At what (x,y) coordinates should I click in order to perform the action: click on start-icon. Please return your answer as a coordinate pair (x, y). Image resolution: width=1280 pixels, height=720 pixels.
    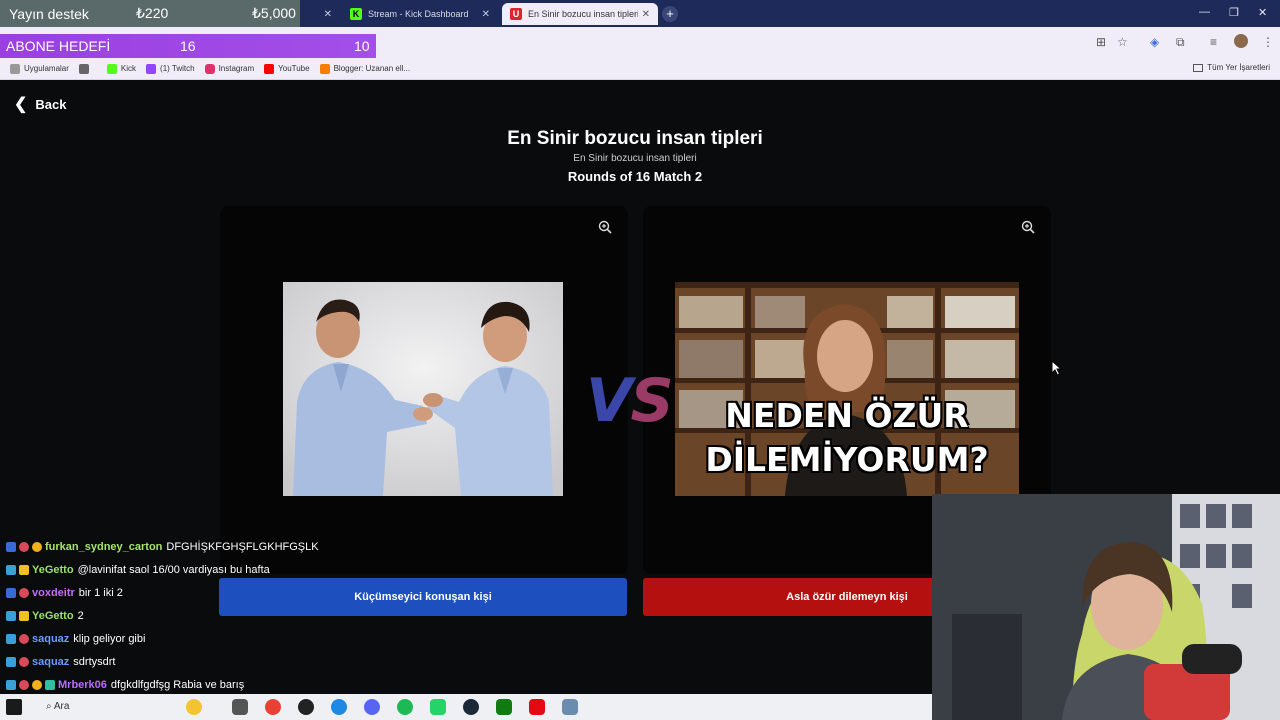
    Looking at the image, I should click on (14, 707).